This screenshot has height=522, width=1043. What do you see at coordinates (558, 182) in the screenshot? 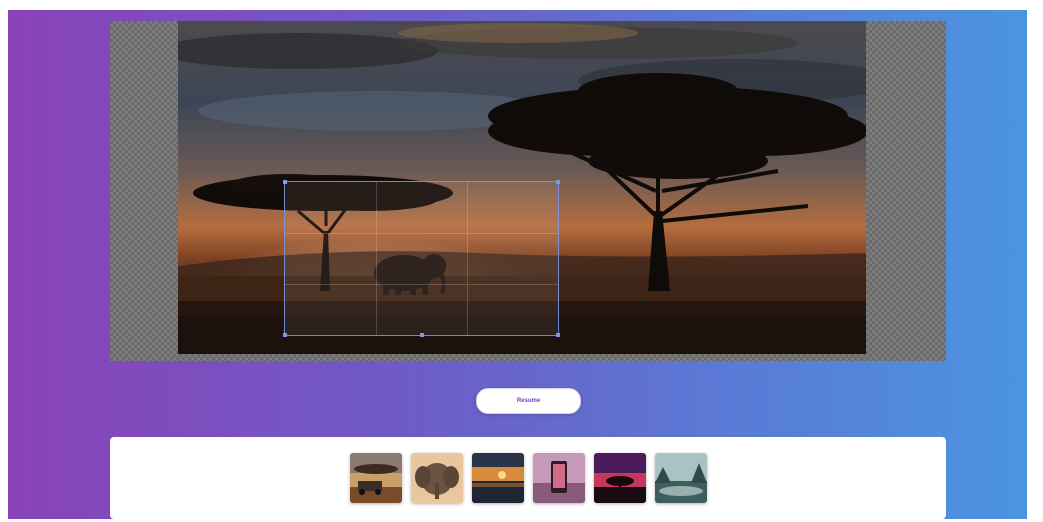
I see `crop-handle-top-right` at bounding box center [558, 182].